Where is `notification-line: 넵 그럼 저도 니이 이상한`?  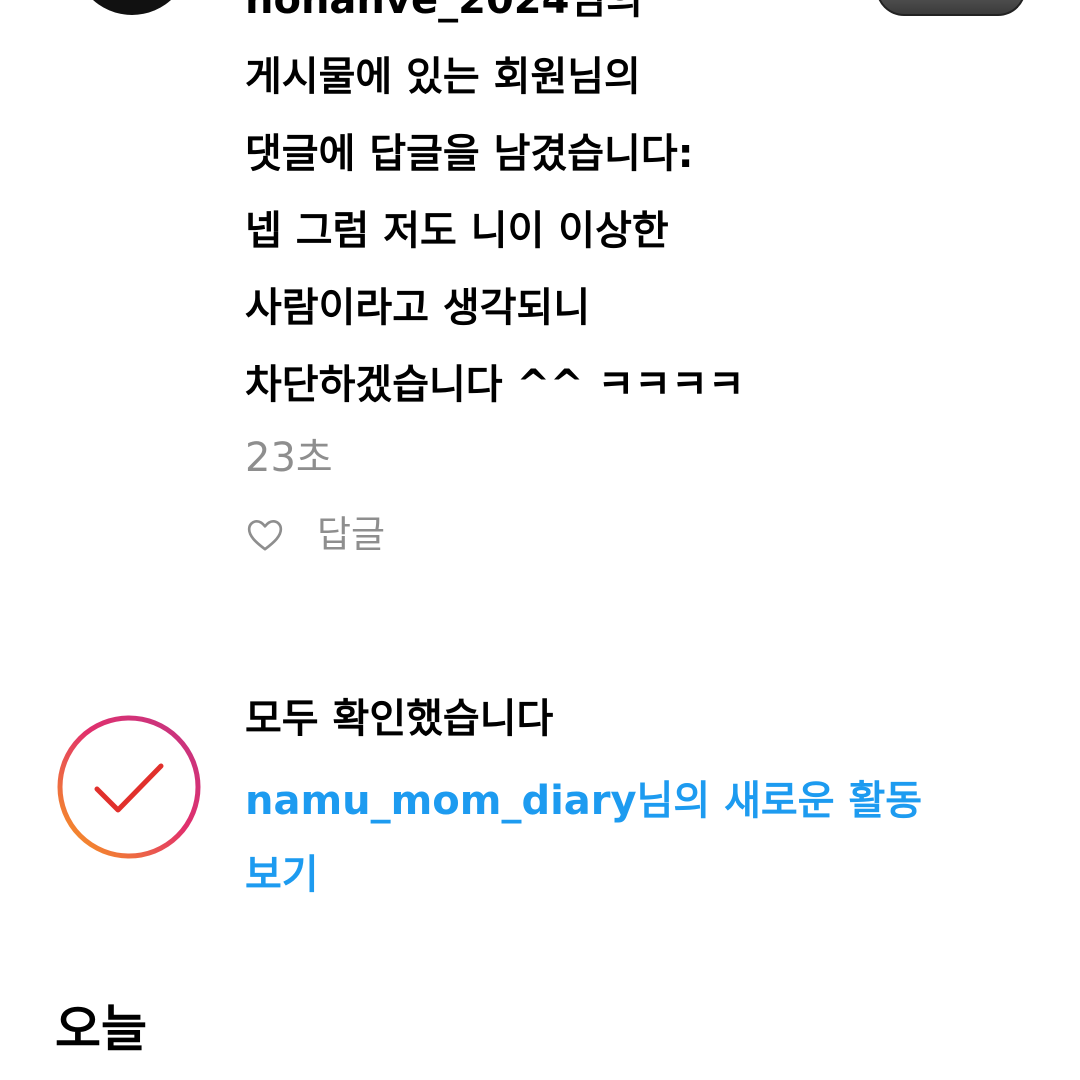 notification-line: 넵 그럼 저도 니이 이상한 is located at coordinates (457, 231).